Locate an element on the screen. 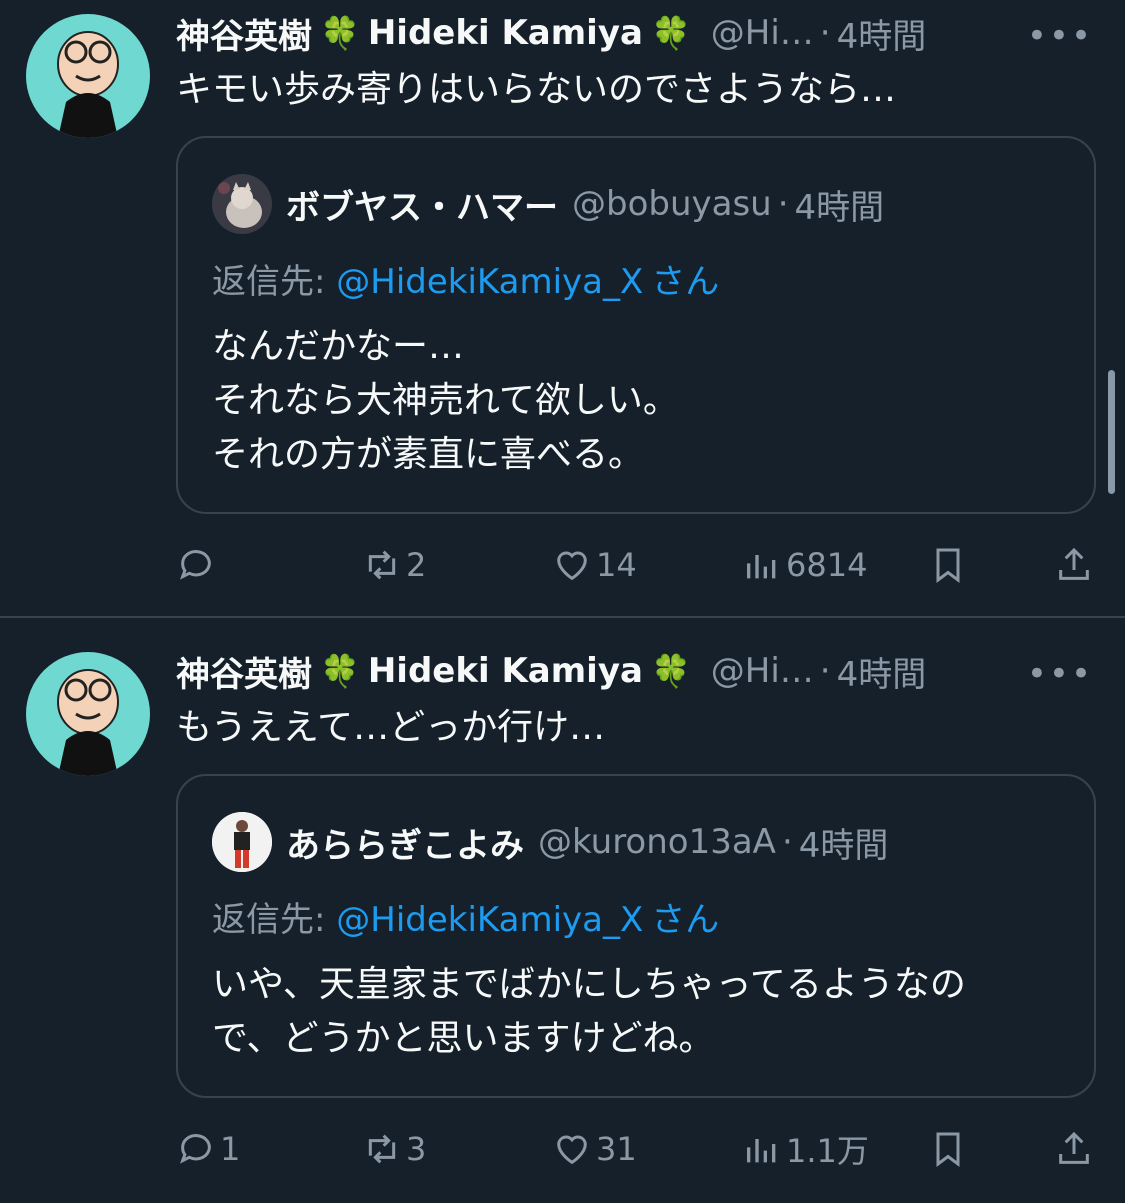 This screenshot has height=1203, width=1125. views-count: 6814 is located at coordinates (827, 565).